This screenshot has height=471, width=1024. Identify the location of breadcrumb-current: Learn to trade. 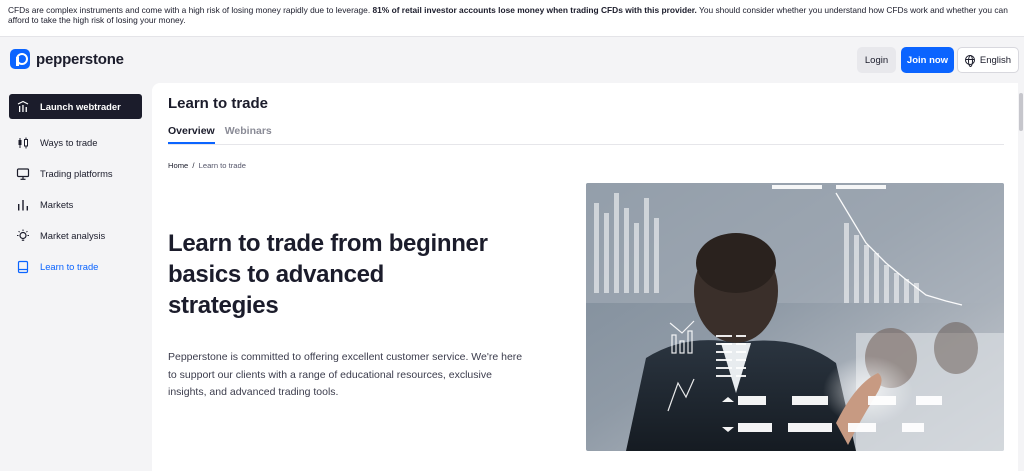
(222, 165).